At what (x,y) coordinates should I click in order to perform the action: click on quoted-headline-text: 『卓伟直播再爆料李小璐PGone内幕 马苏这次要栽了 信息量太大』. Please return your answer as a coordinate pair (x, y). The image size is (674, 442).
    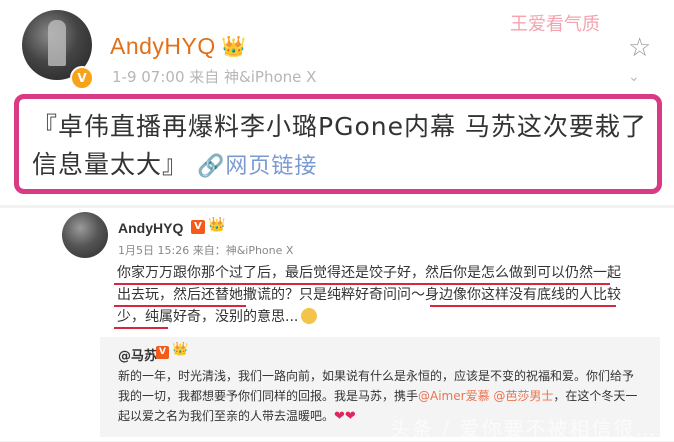
    Looking at the image, I should click on (339, 145).